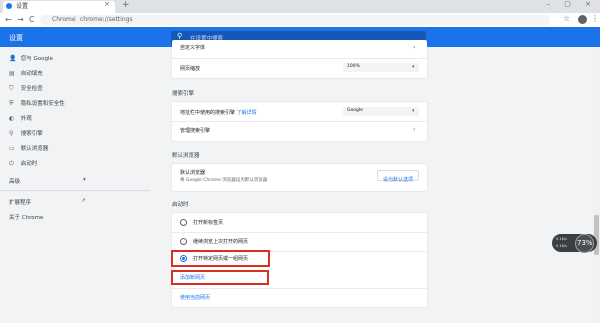 The image size is (600, 323). Describe the element at coordinates (12, 148) in the screenshot. I see `browser-icon: ▭` at that location.